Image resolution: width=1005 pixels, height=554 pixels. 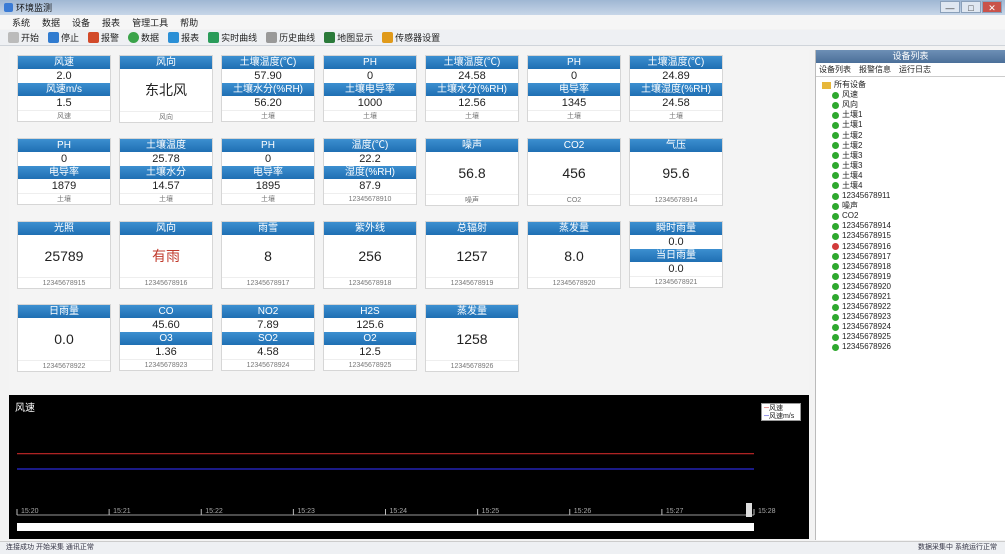 What do you see at coordinates (852, 125) in the screenshot?
I see `tree-item-label: 土壤1` at bounding box center [852, 125].